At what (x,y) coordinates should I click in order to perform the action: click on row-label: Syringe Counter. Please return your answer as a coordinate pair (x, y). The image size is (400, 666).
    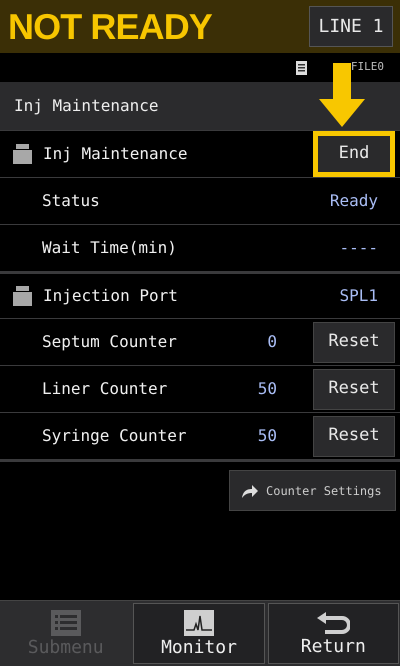
    Looking at the image, I should click on (114, 436).